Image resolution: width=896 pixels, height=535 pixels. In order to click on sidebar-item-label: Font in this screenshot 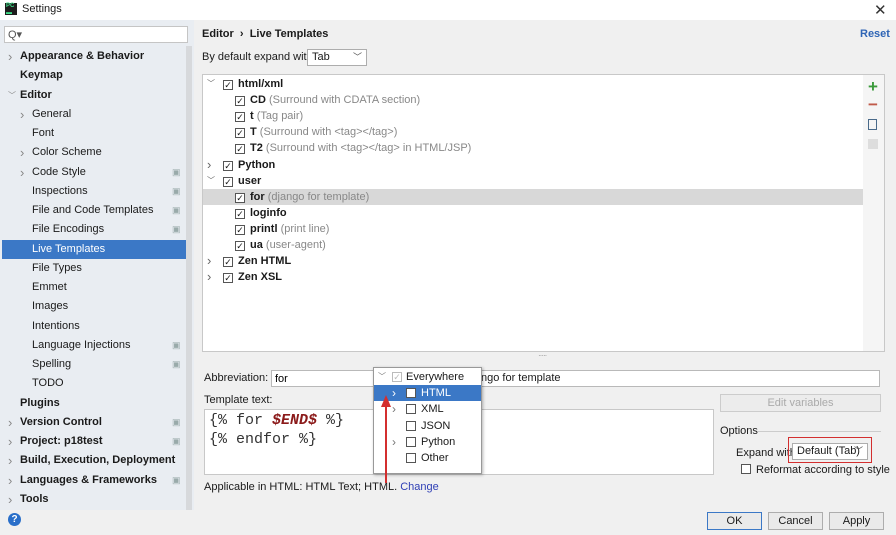, I will do `click(43, 133)`.